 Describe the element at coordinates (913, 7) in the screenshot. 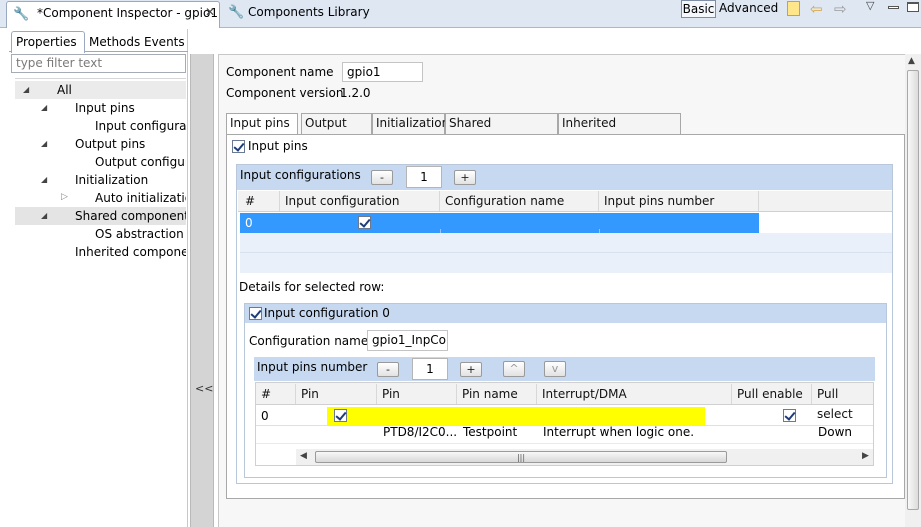

I see `maximize-icon` at that location.